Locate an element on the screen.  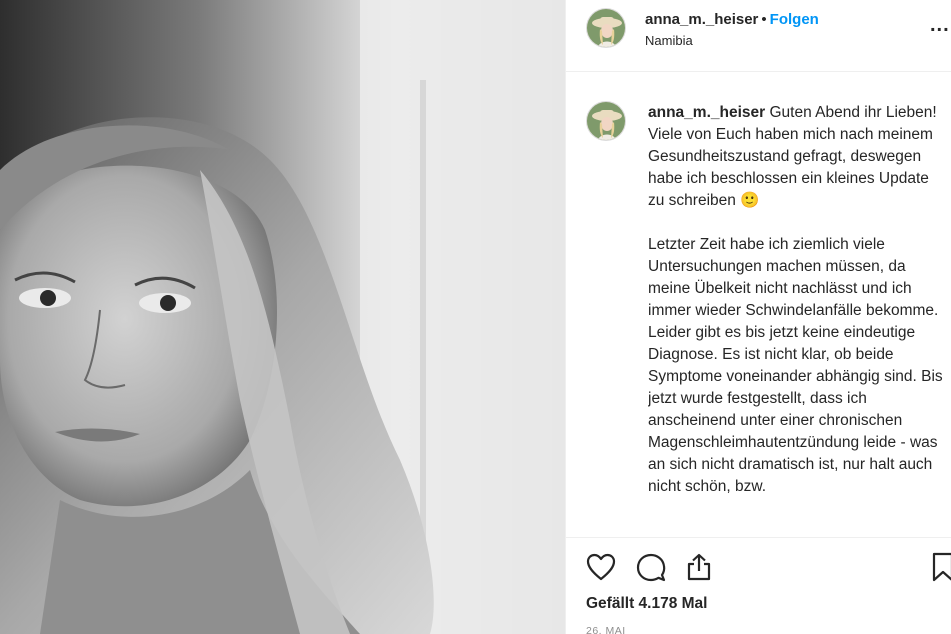
post-date: 26. MAI is located at coordinates (606, 629).